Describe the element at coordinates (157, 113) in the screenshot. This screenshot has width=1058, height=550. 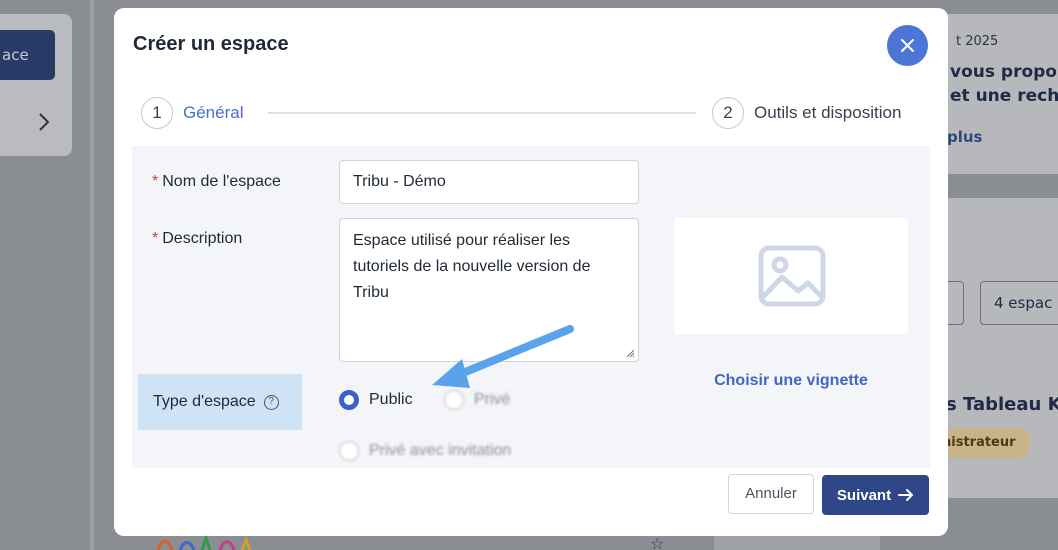
I see `step-number: 1` at that location.